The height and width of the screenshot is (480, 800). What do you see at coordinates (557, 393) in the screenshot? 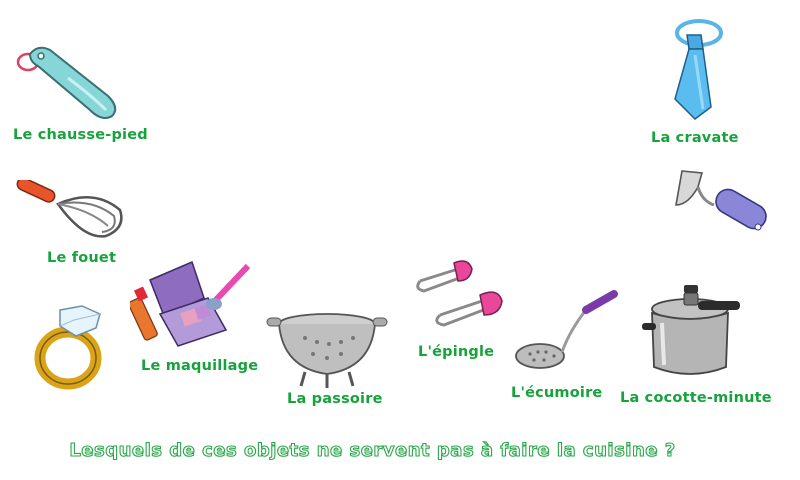
I see `label-ecumoire: L'écumoire` at bounding box center [557, 393].